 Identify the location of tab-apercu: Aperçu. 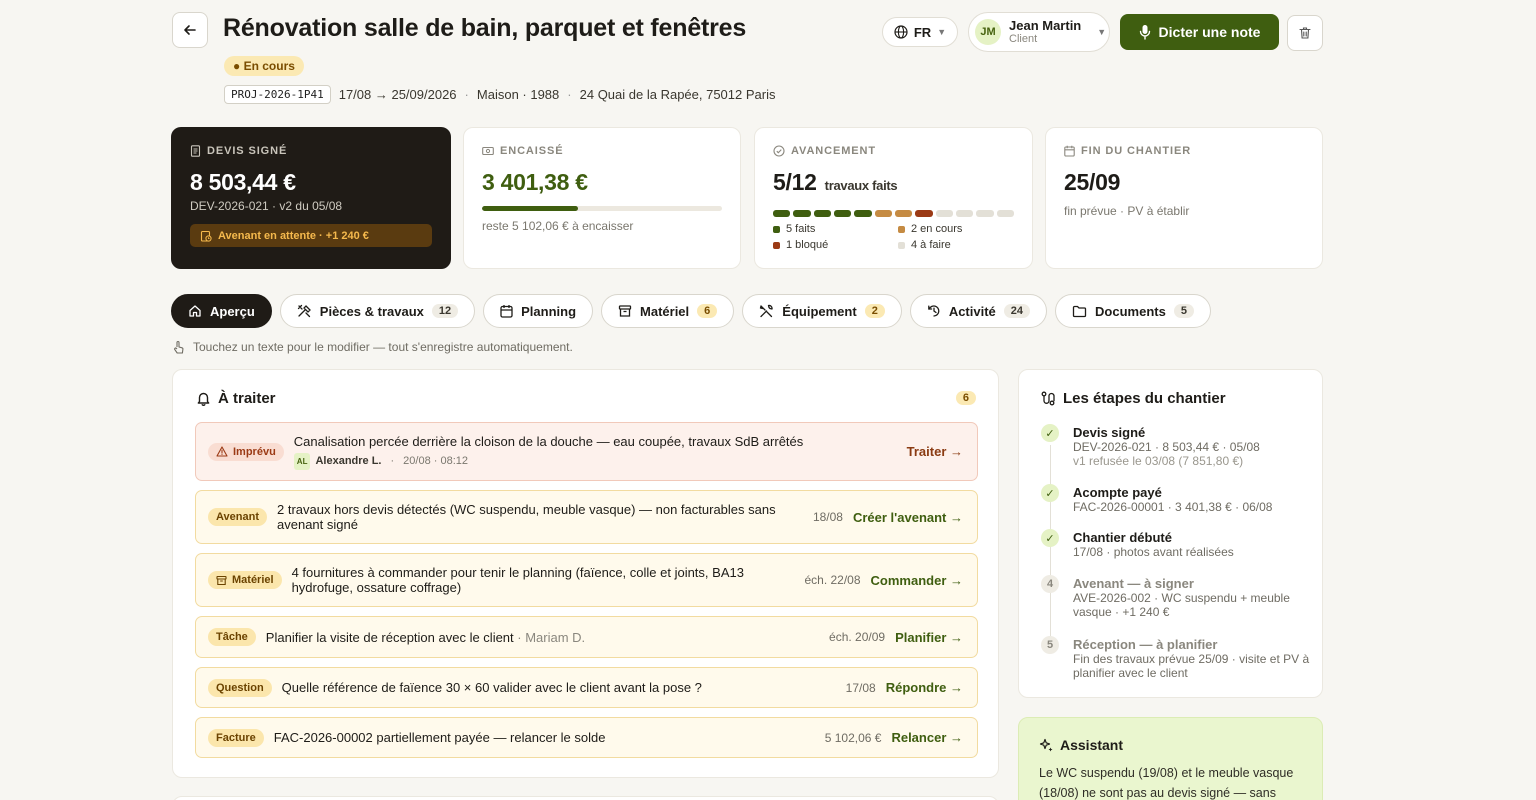
(221, 311).